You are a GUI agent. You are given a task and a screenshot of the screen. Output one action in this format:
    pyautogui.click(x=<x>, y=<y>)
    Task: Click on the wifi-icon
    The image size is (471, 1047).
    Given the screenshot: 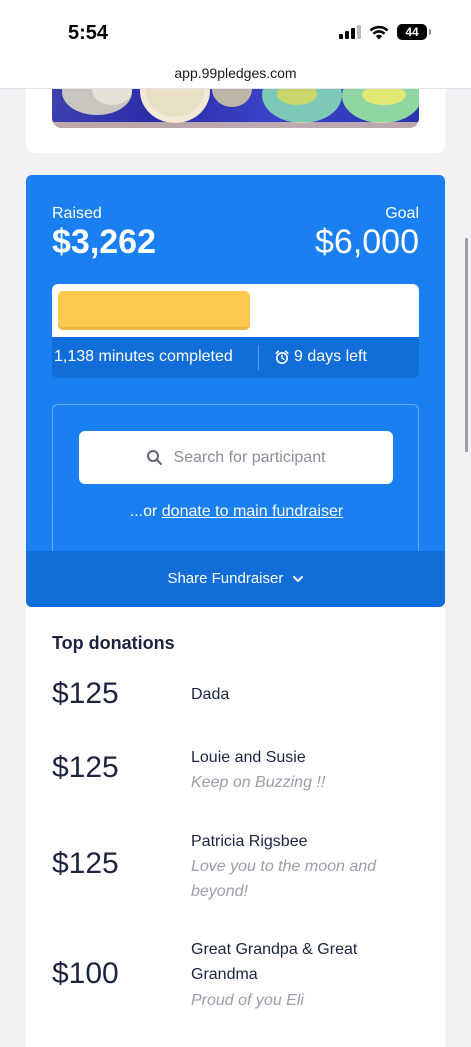 What is the action you would take?
    pyautogui.click(x=379, y=32)
    